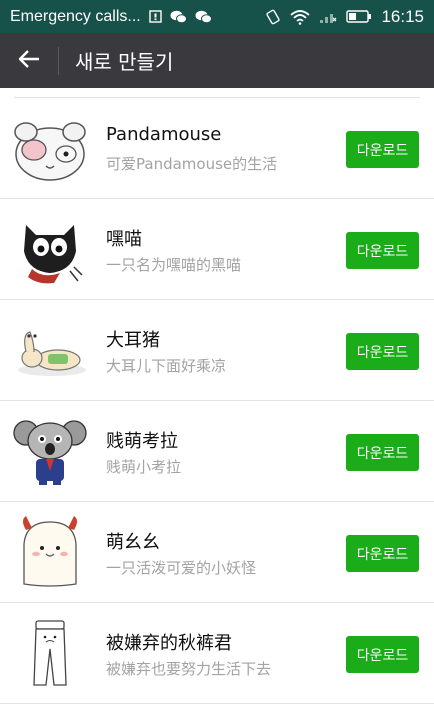 This screenshot has width=434, height=715. What do you see at coordinates (50, 249) in the screenshot?
I see `black-cat-icon` at bounding box center [50, 249].